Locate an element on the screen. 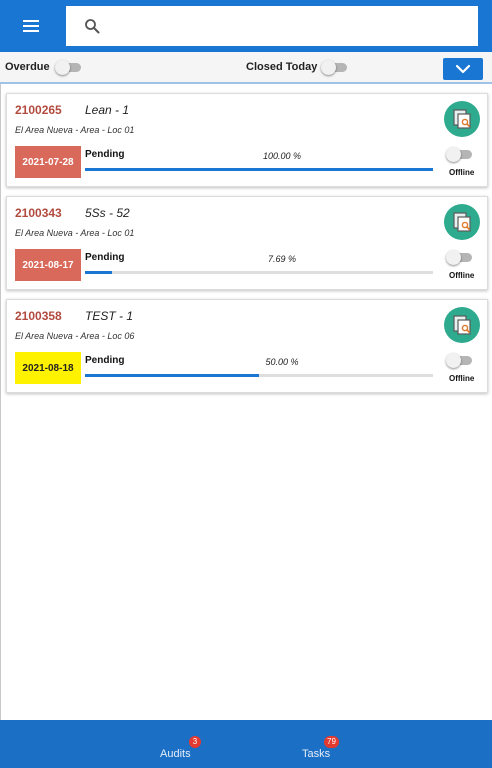 This screenshot has width=492, height=768. due-date-badge: 2021-07-28 is located at coordinates (48, 162).